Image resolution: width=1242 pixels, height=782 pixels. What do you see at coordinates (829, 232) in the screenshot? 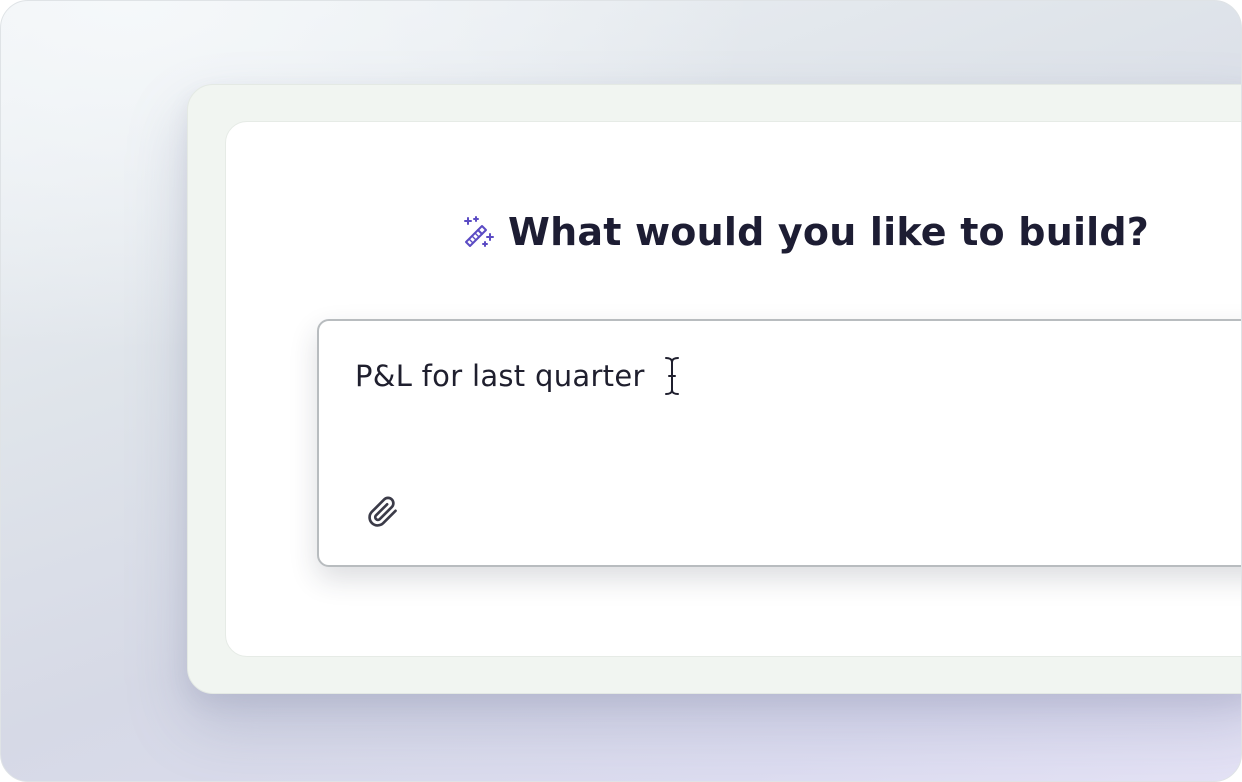
I see `page-title: What would you like to build?` at bounding box center [829, 232].